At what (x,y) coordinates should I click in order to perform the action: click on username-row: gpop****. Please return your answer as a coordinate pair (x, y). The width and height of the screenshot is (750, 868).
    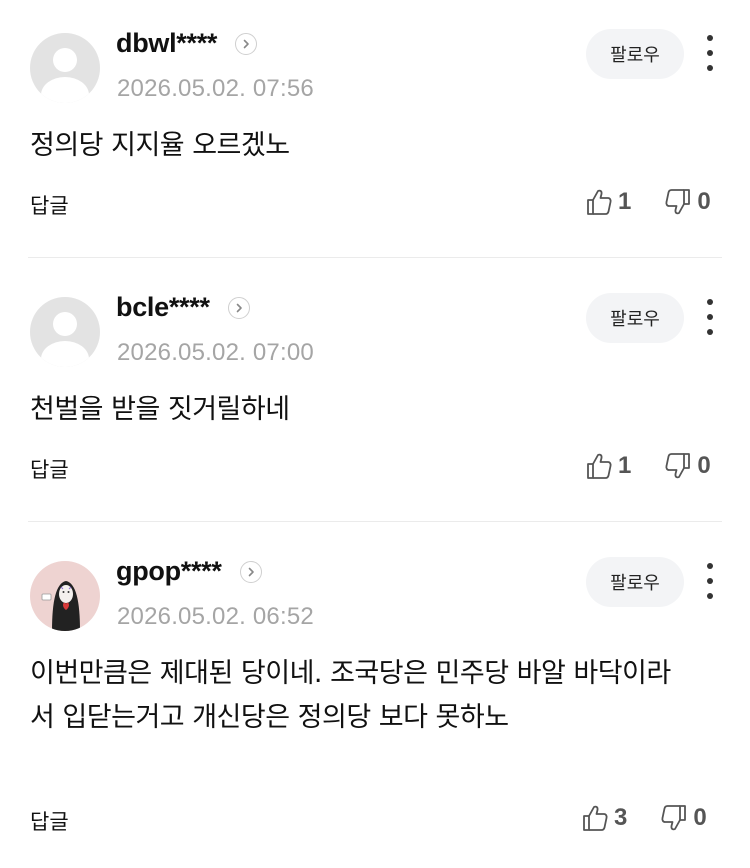
    Looking at the image, I should click on (189, 571).